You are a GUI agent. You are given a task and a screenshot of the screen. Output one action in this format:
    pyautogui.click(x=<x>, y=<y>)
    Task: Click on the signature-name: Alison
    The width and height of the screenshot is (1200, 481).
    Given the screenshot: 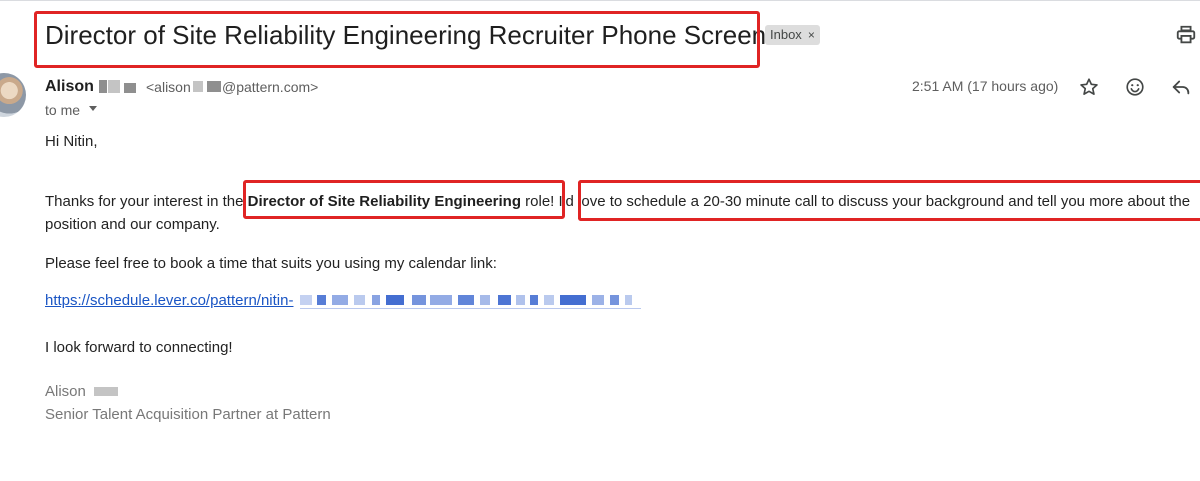 What is the action you would take?
    pyautogui.click(x=65, y=391)
    